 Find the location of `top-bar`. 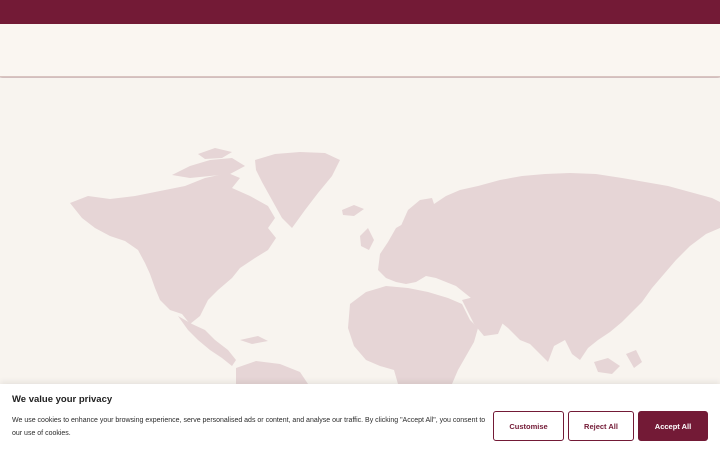

top-bar is located at coordinates (360, 12).